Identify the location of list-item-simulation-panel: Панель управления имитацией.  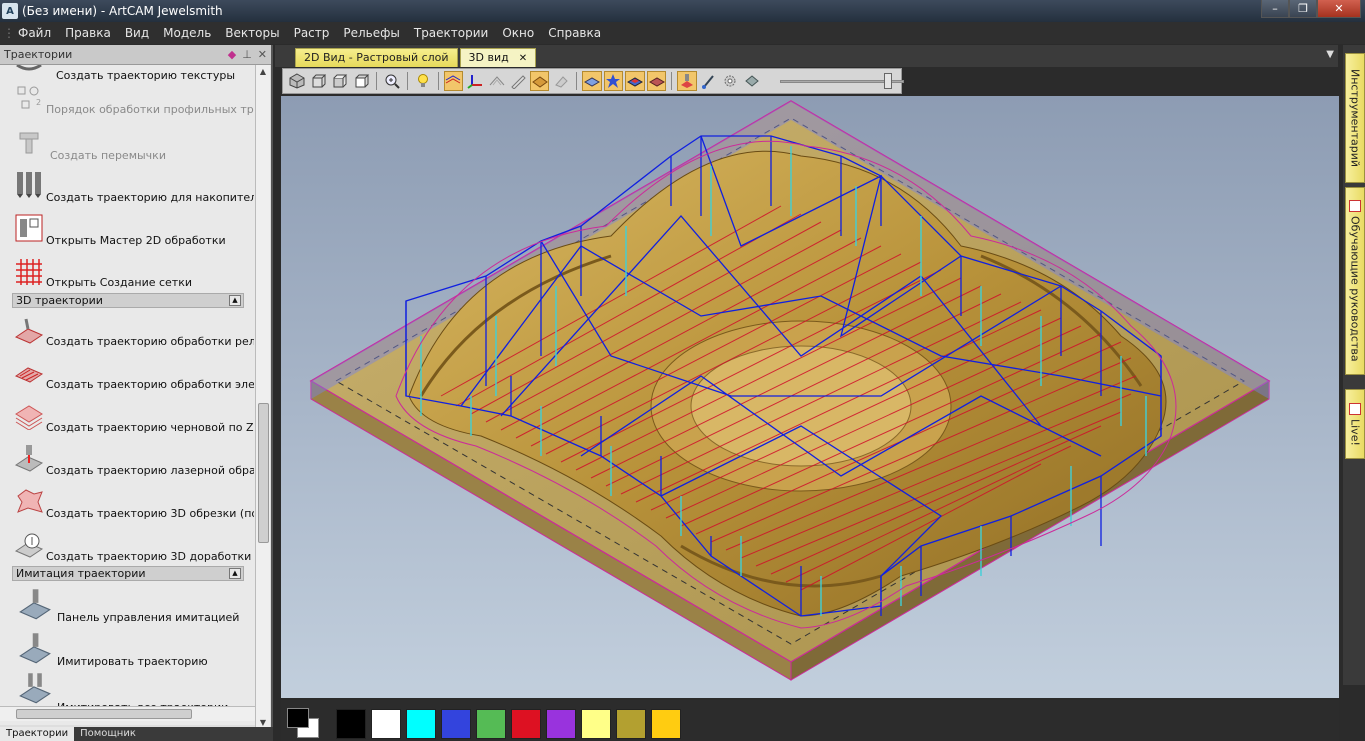
(127, 608).